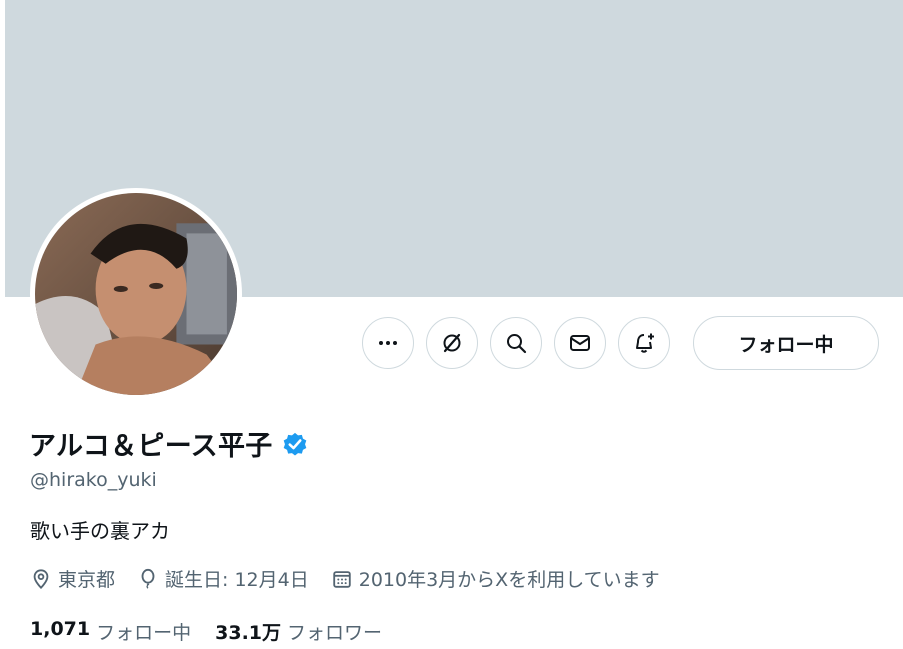 The width and height of the screenshot is (903, 649). What do you see at coordinates (509, 580) in the screenshot?
I see `joined-text: 2010年3月からXを利用しています` at bounding box center [509, 580].